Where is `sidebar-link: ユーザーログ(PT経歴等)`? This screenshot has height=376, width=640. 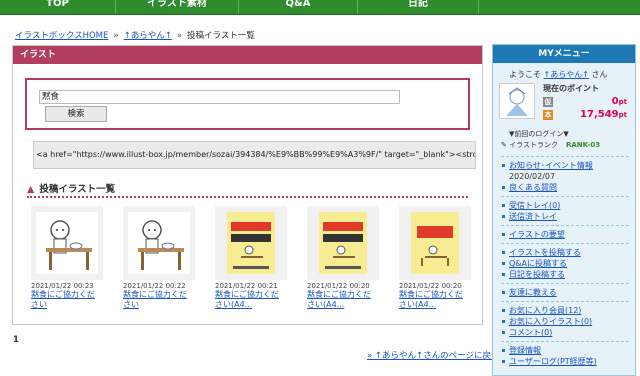
sidebar-link: ユーザーログ(PT経歴等) is located at coordinates (565, 361).